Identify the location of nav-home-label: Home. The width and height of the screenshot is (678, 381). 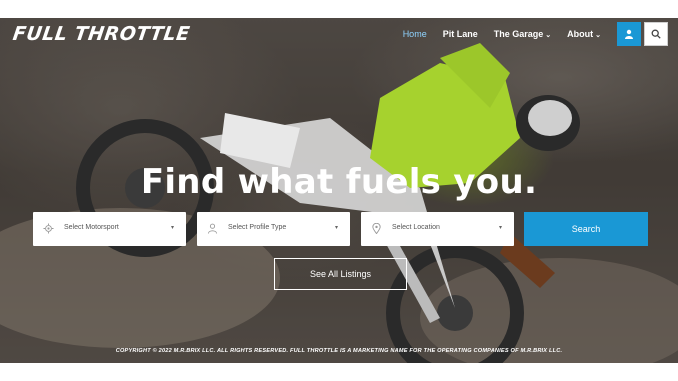
(414, 34).